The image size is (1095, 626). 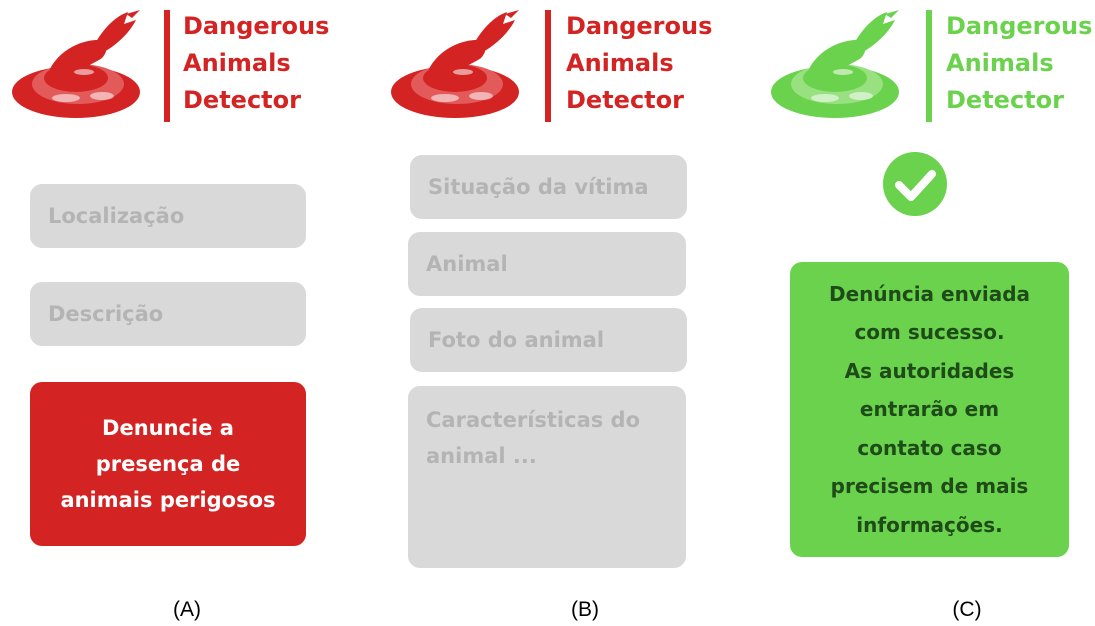 What do you see at coordinates (547, 264) in the screenshot?
I see `animal-input: Animal` at bounding box center [547, 264].